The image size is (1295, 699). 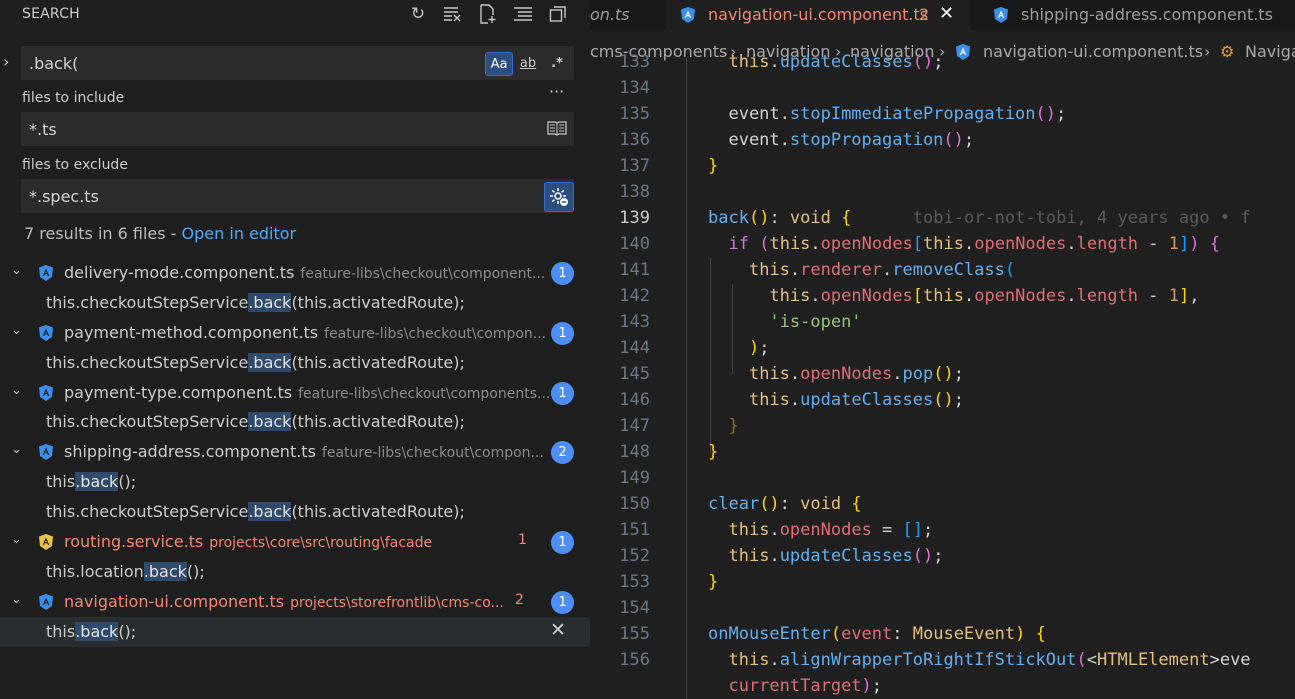 What do you see at coordinates (295, 14) in the screenshot?
I see `sidebar-header: SEARCH ↻` at bounding box center [295, 14].